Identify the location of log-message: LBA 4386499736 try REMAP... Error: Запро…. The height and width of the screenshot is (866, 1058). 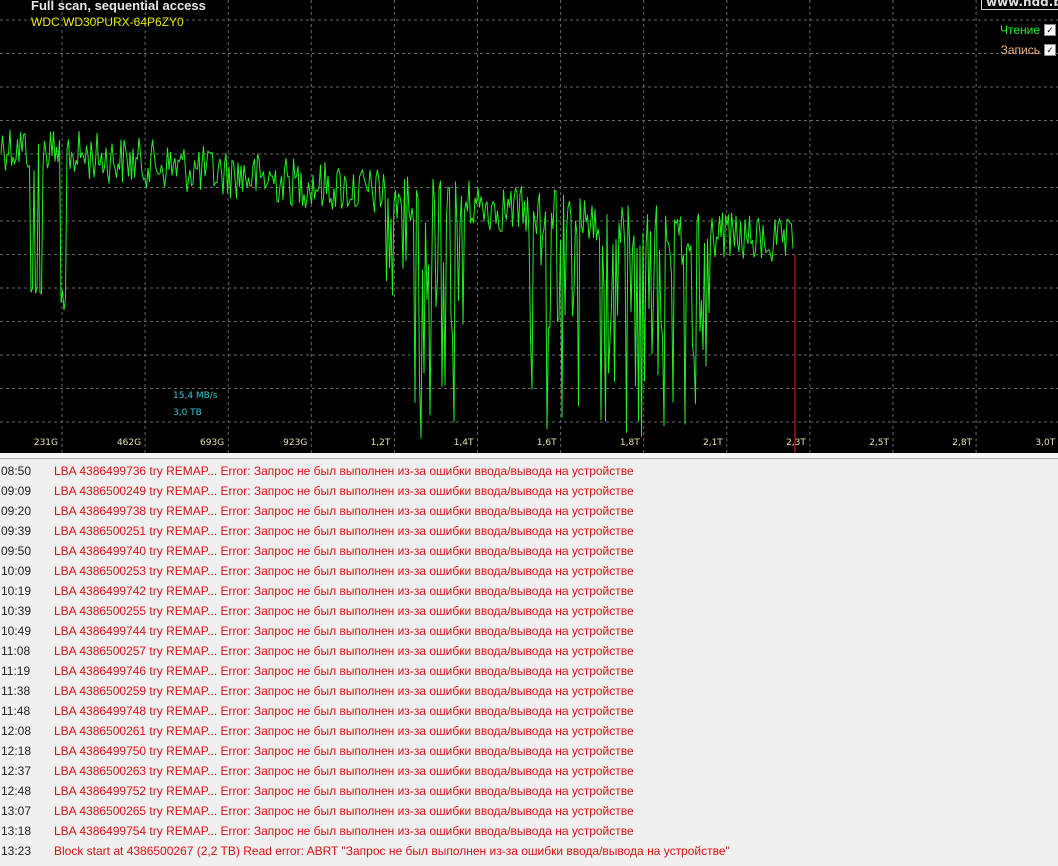
(344, 471).